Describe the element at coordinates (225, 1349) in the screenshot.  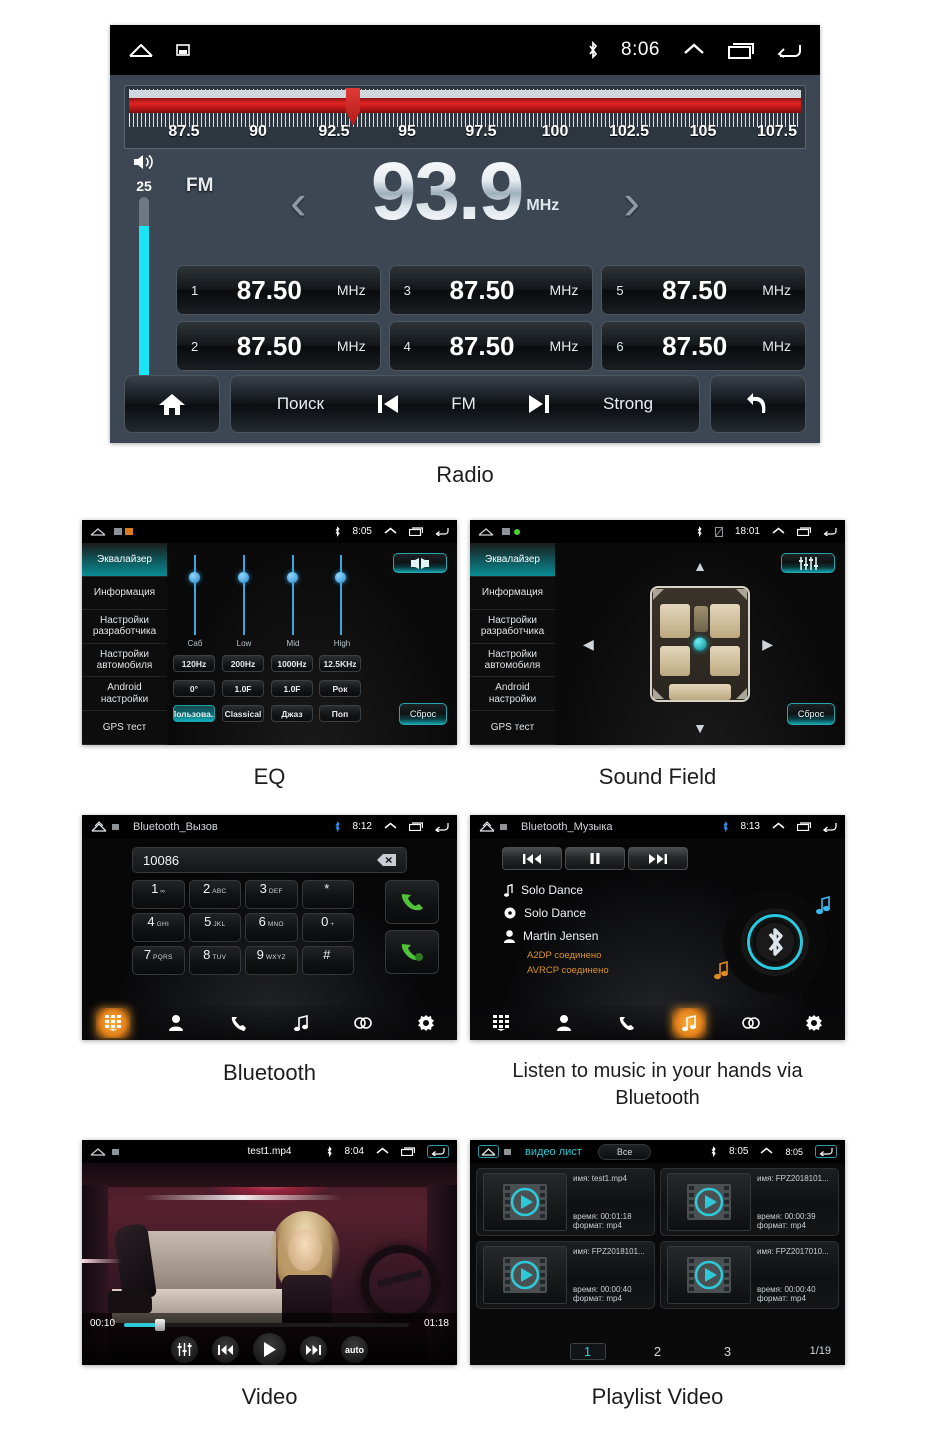
I see `video-previous-button` at that location.